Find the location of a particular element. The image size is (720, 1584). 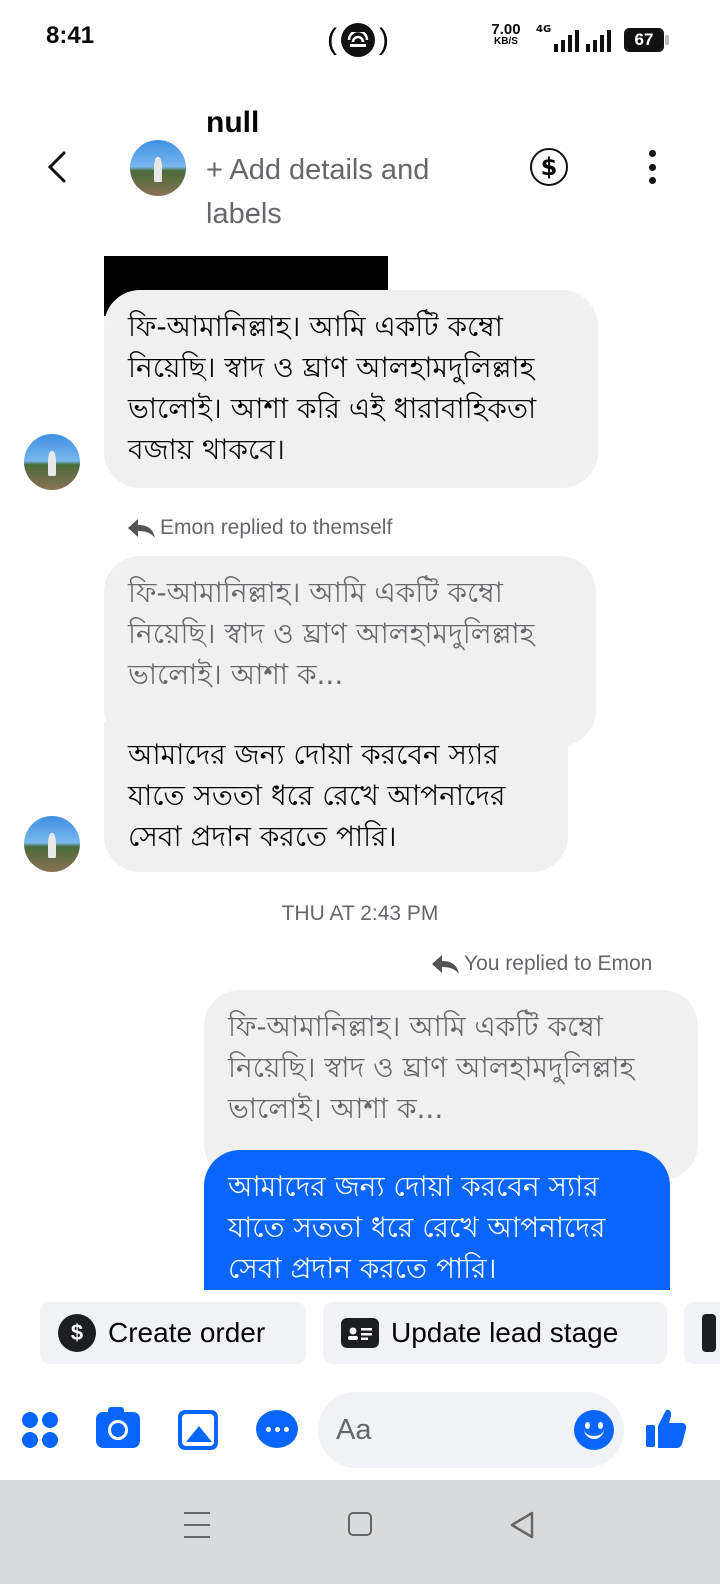

battery-icon: 67 is located at coordinates (646, 40).